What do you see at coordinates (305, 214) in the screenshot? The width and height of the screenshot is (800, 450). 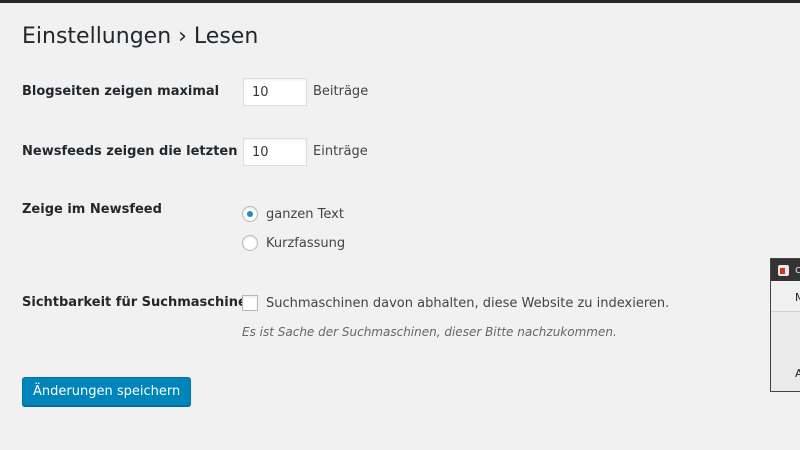 I see `radio-full-text-label: ganzen Text` at bounding box center [305, 214].